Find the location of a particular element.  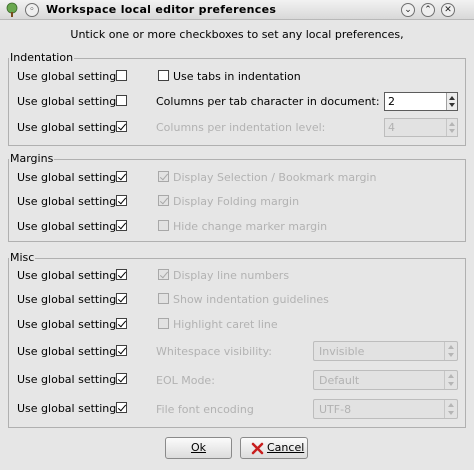

change-marker-global-label: Use global setting is located at coordinates (67, 226).